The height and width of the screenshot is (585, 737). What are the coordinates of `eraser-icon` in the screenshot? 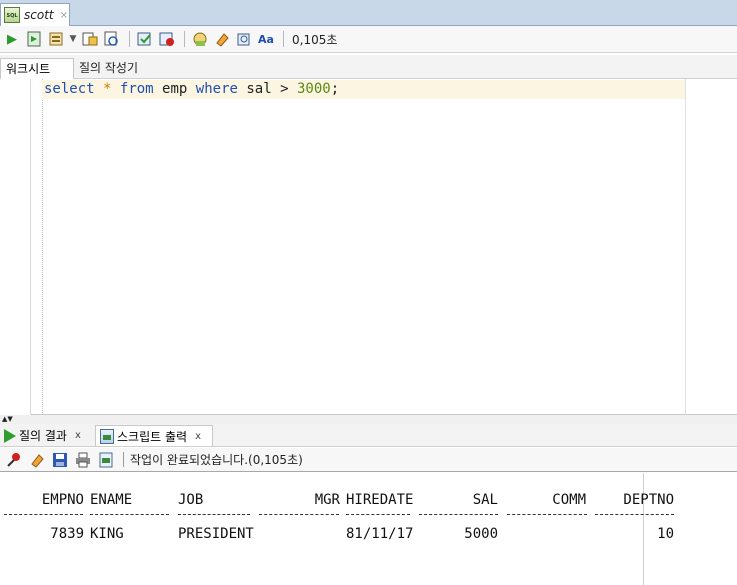 It's located at (37, 460).